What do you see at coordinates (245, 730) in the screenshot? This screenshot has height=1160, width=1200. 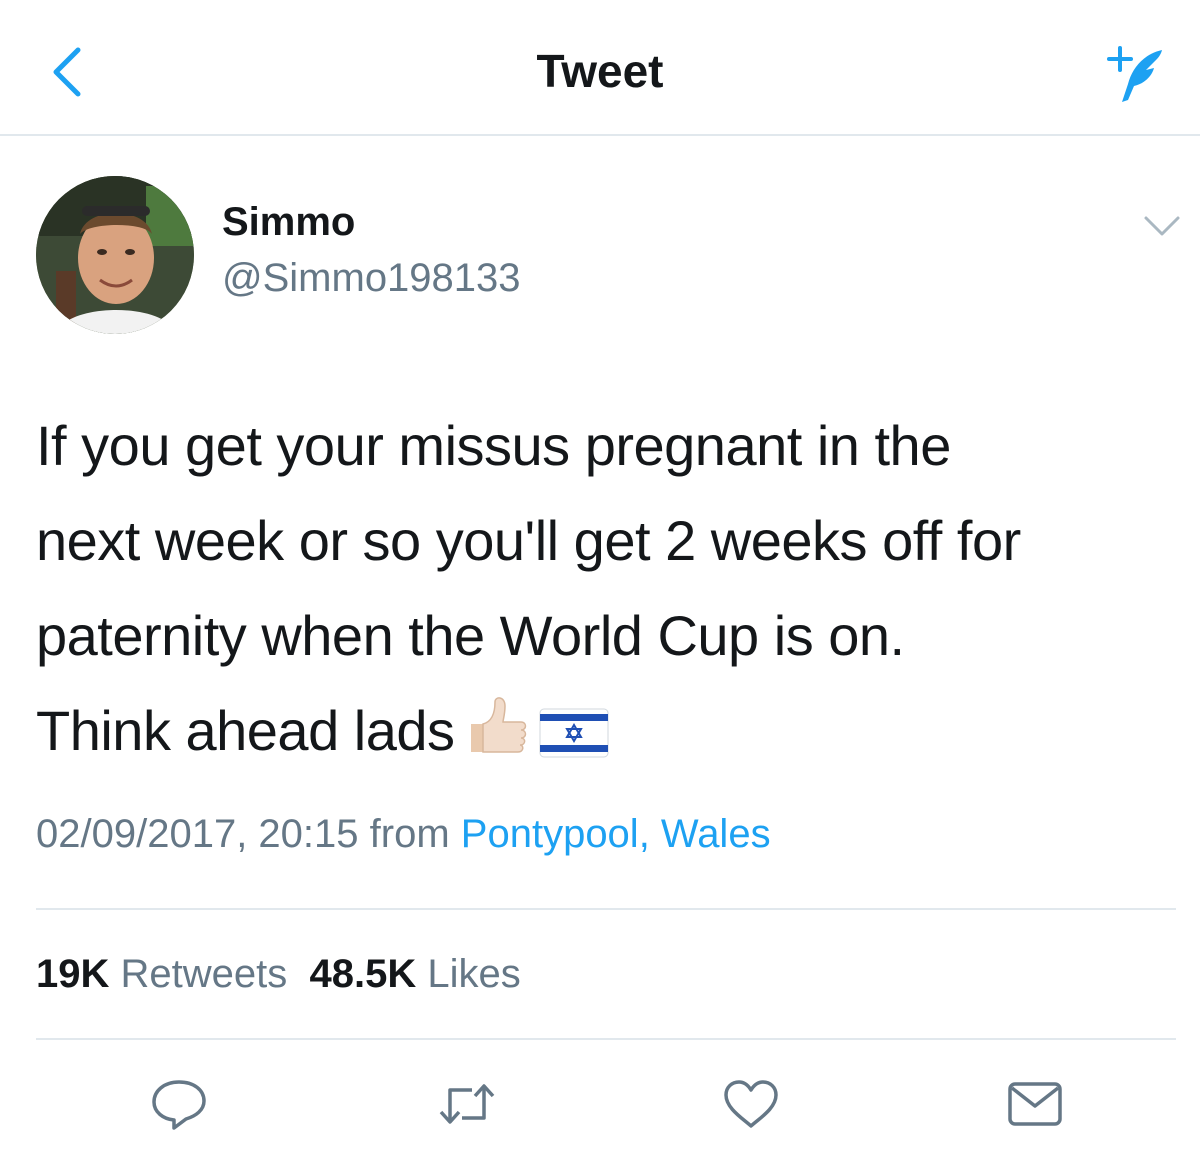 I see `tweet-text-line: Think ahead lads` at bounding box center [245, 730].